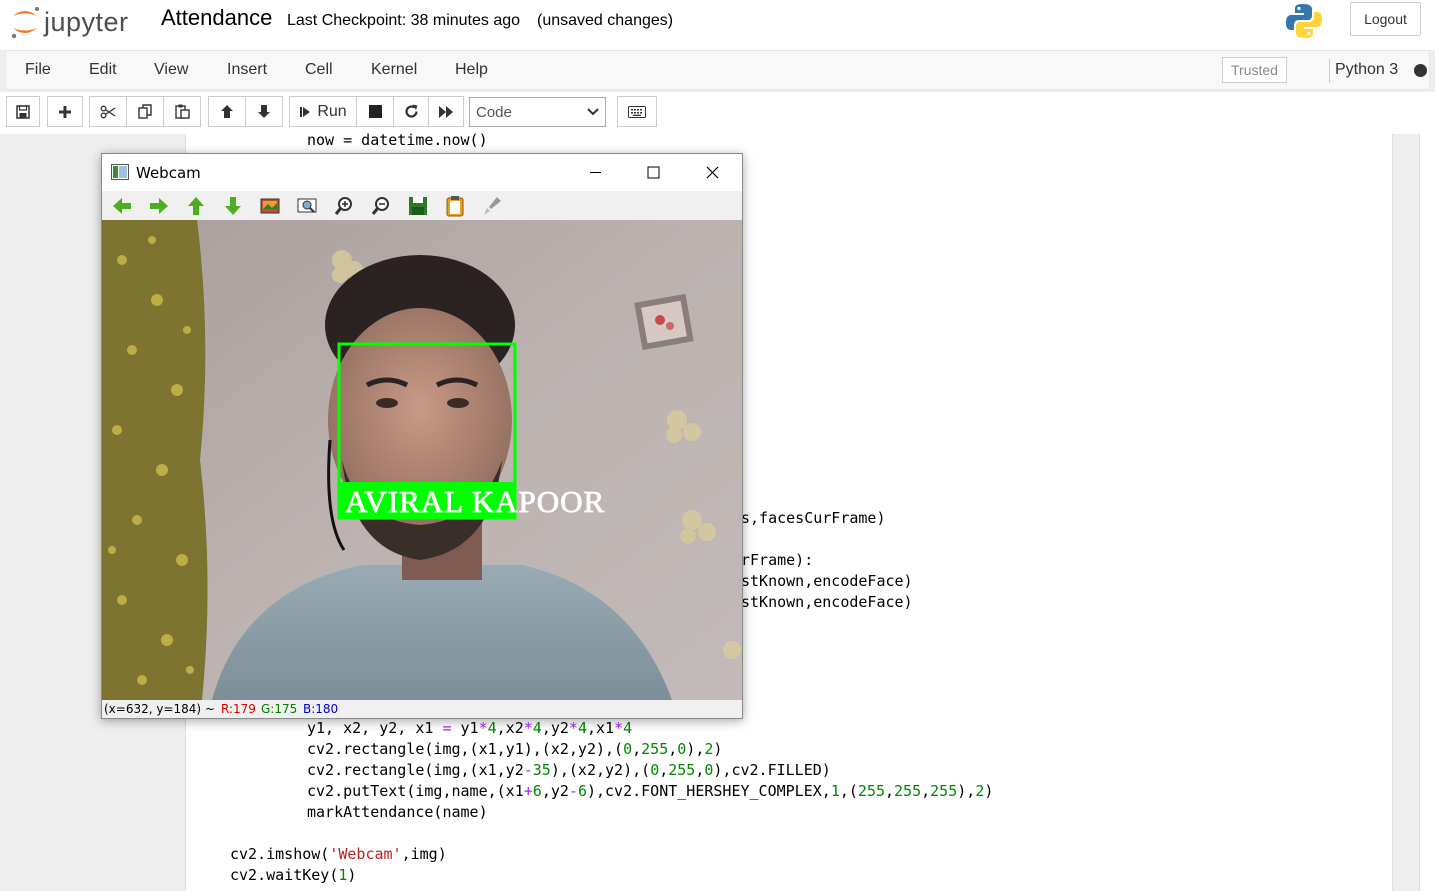 The image size is (1435, 891). I want to click on python-logo-icon, so click(1304, 23).